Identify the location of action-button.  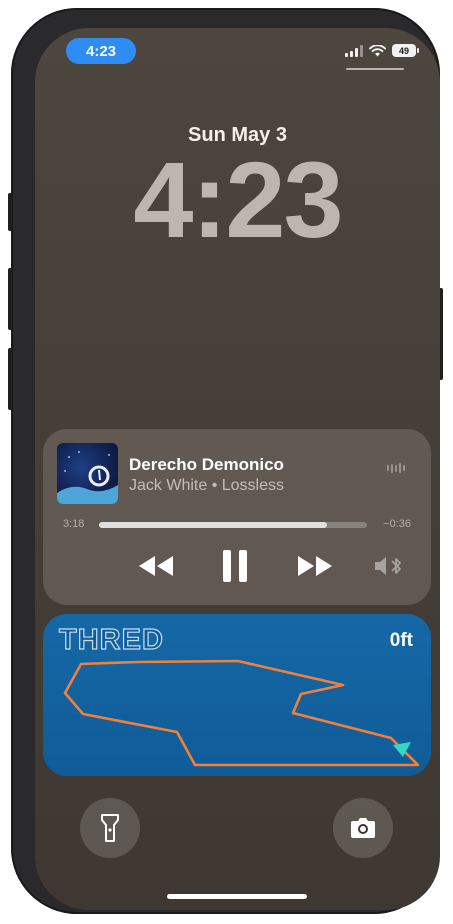
(10, 212).